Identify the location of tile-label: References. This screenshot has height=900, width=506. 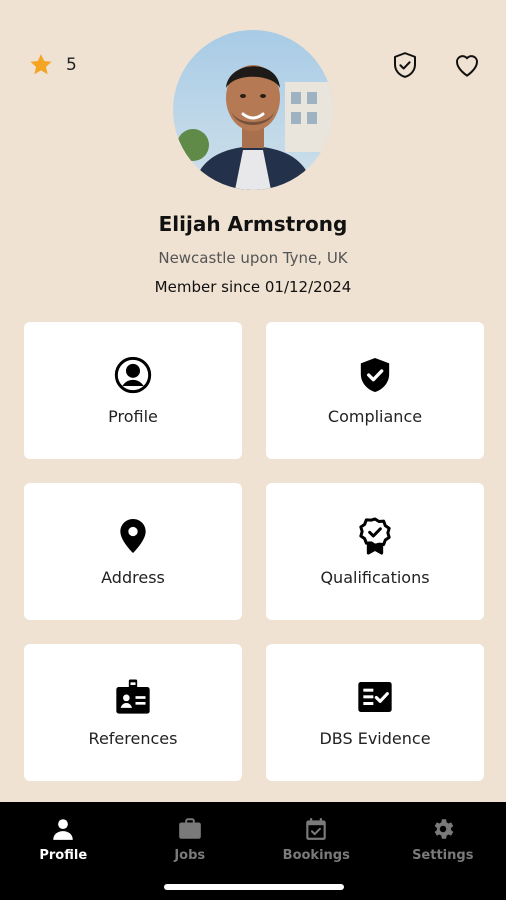
(133, 738).